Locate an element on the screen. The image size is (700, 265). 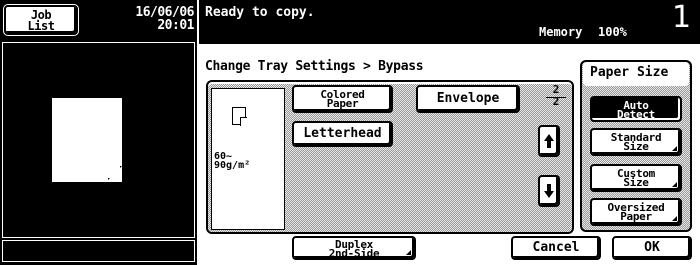
colored-paper-label-line2: Paper is located at coordinates (342, 103).